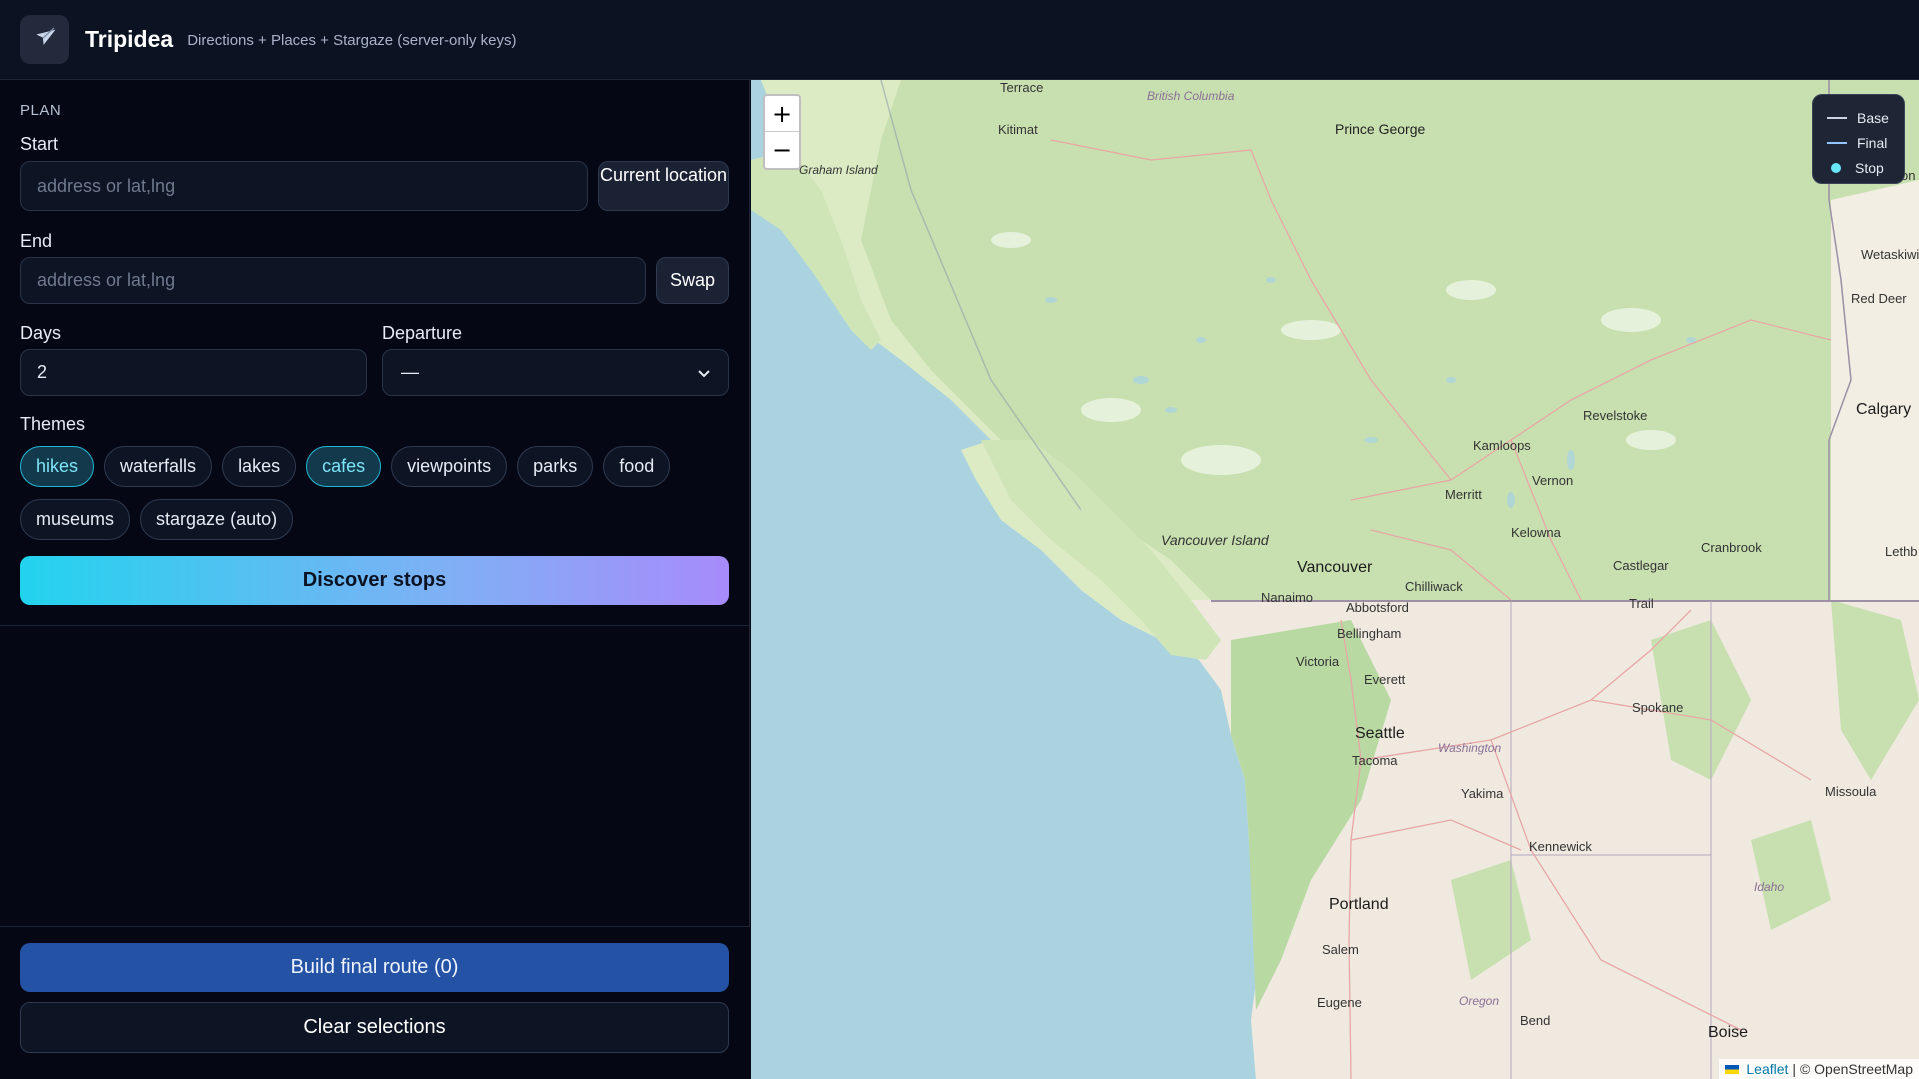 This screenshot has width=1919, height=1079. I want to click on legend-base-label: Base, so click(1873, 117).